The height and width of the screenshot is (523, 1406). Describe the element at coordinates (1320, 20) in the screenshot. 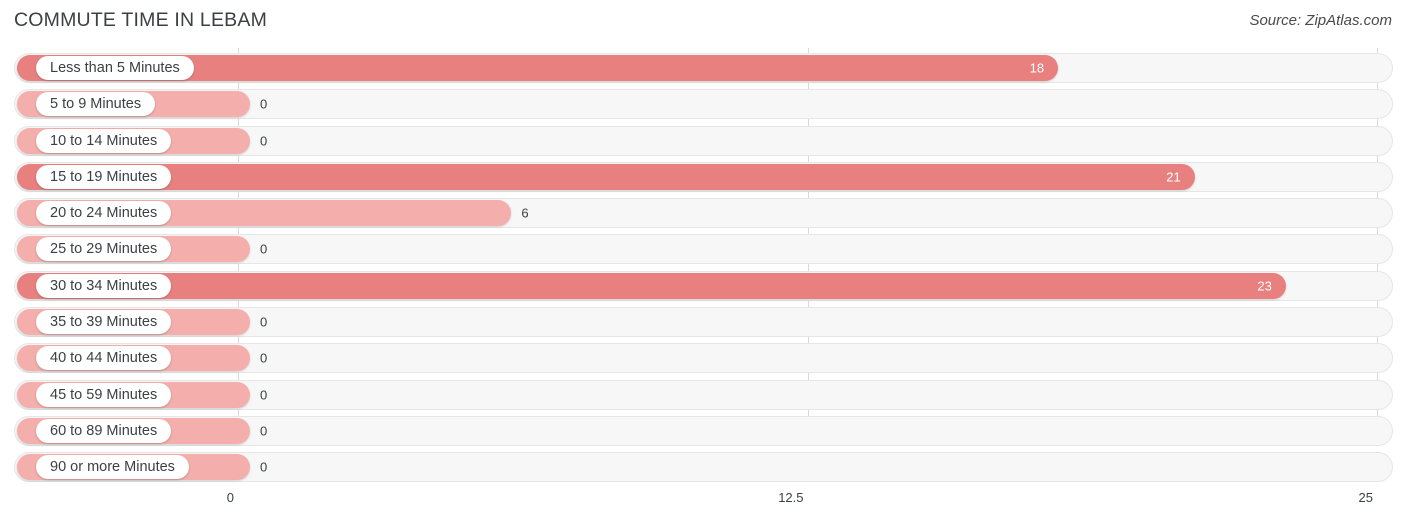

I see `source-note: Source: ZipAtlas.com` at that location.